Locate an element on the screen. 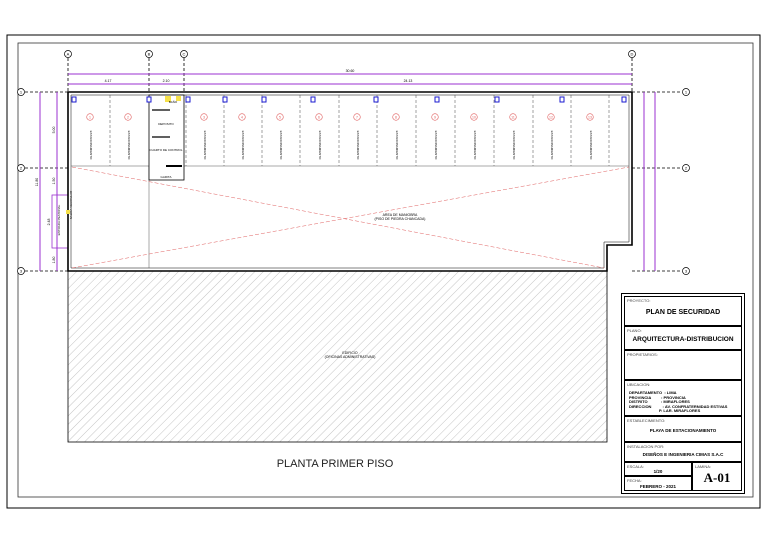  office-label-2: (OFICINAS ADMINISTRATIVAS) is located at coordinates (350, 357).